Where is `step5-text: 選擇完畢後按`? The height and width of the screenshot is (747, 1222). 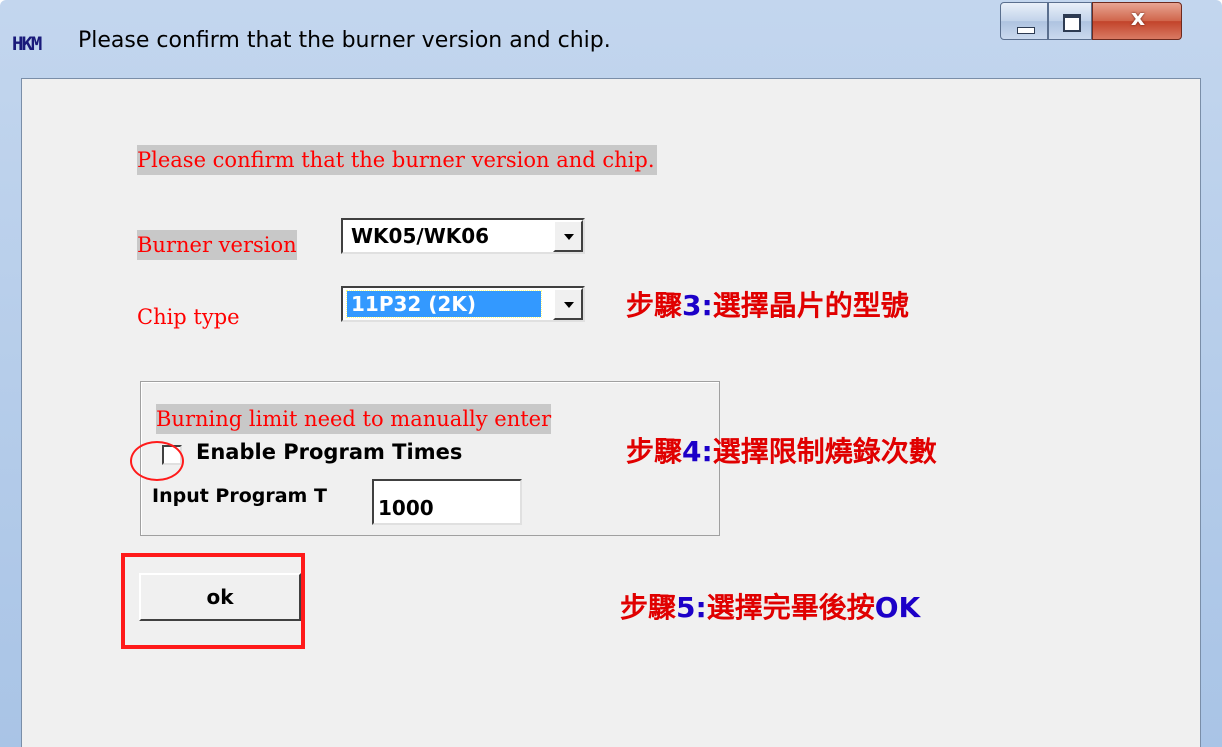
step5-text: 選擇完畢後按 is located at coordinates (790, 607).